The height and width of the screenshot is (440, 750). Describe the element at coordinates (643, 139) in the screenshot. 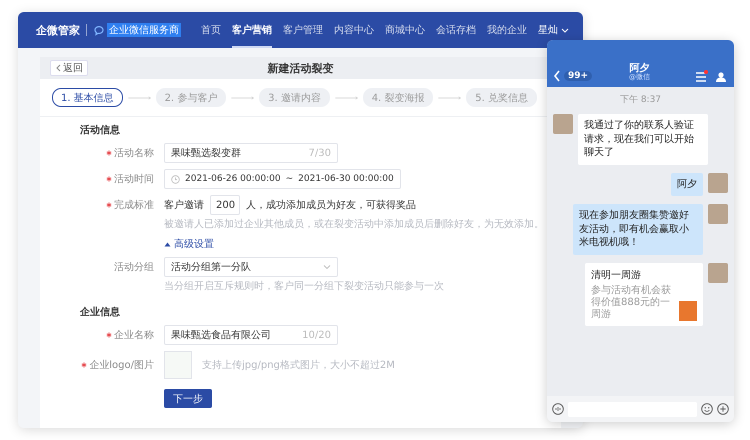

I see `message-bubble: 我通过了你的联系人验证请求，现在我们可以开始聊天了` at that location.